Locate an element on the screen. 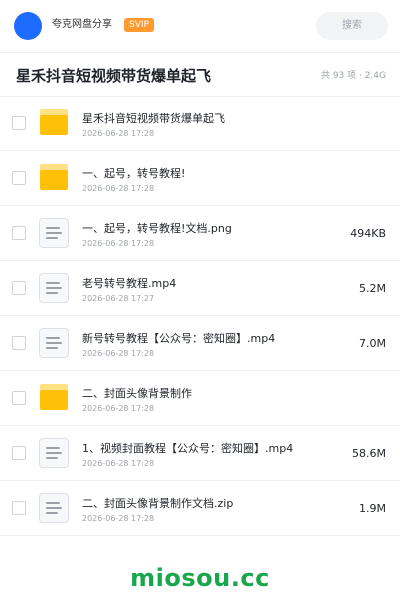 This screenshot has width=400, height=600. file-name: 1、视频封面教程【公众号：密知圈】.mp4 is located at coordinates (187, 449).